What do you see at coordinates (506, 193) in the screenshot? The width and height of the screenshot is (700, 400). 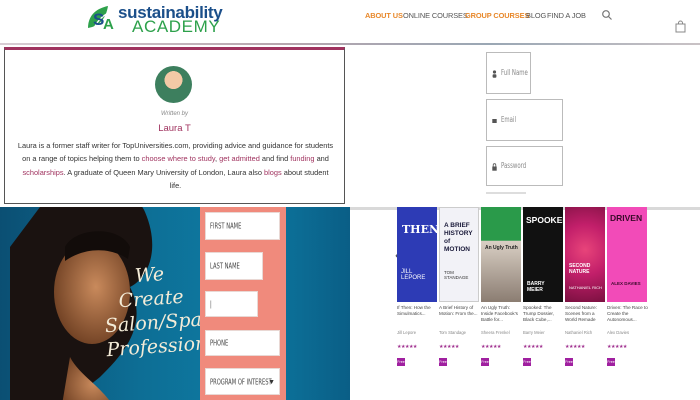 I see `form-hint-line` at bounding box center [506, 193].